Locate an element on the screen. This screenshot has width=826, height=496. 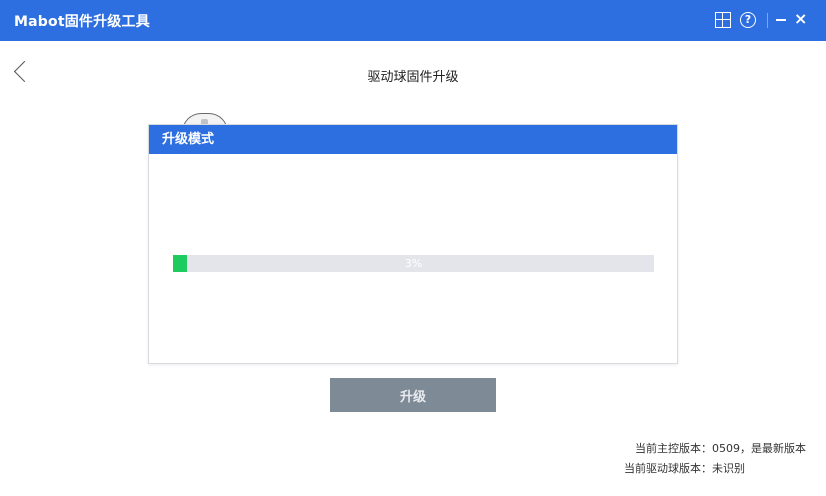
dialog-title: 升级模式 is located at coordinates (413, 139).